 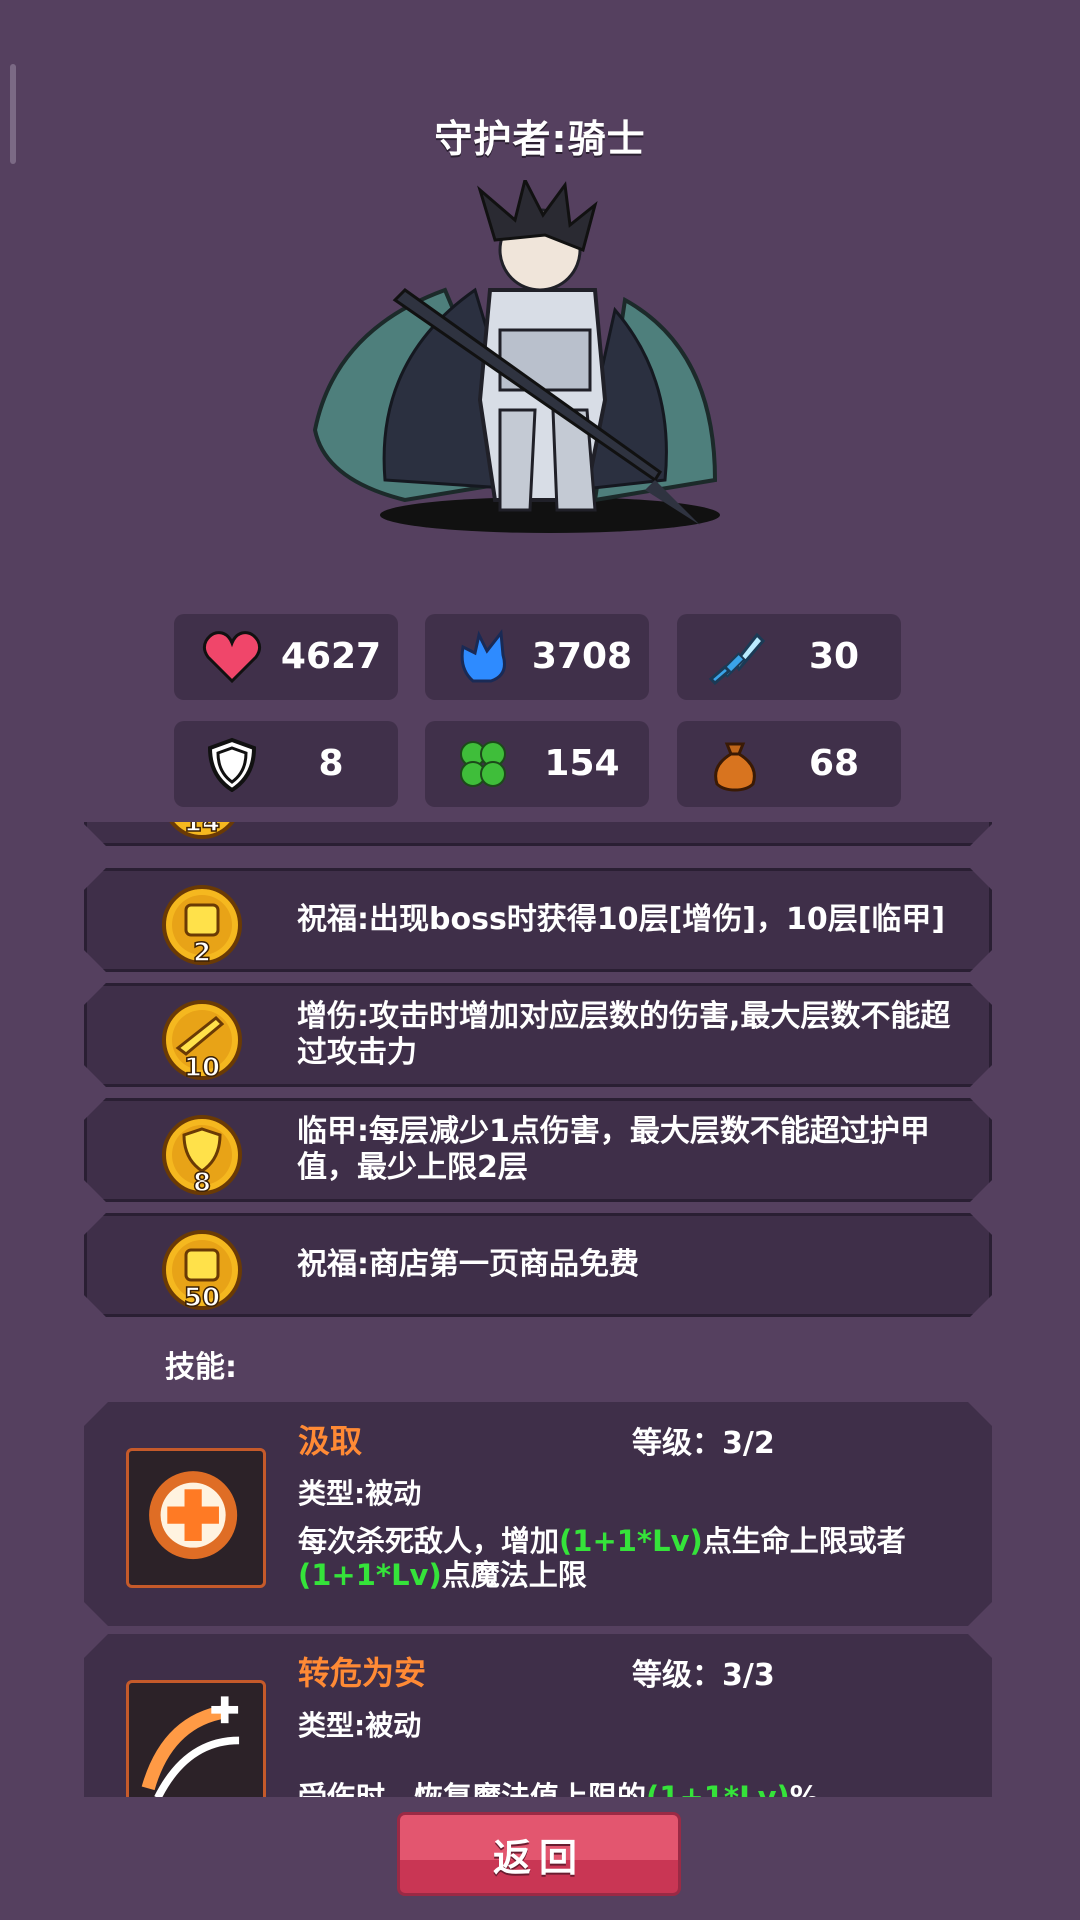 What do you see at coordinates (602, 1558) in the screenshot?
I see `skill-description: 每次杀死敌人，增加(1+1*Lv)点生命上限或者(1+1*Lv)点魔法上限` at bounding box center [602, 1558].